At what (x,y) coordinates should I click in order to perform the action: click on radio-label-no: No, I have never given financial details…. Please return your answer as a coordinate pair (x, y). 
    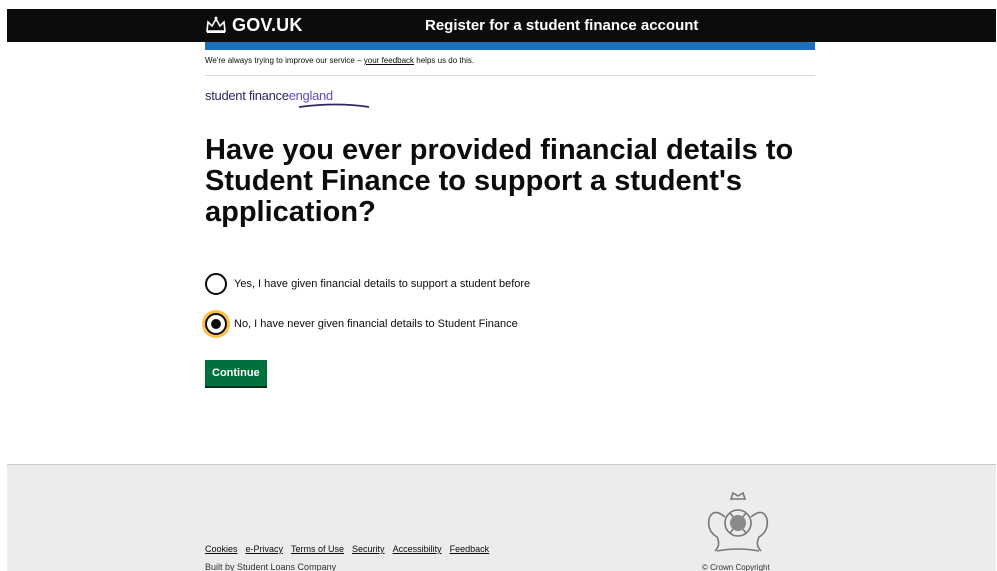
    Looking at the image, I should click on (376, 324).